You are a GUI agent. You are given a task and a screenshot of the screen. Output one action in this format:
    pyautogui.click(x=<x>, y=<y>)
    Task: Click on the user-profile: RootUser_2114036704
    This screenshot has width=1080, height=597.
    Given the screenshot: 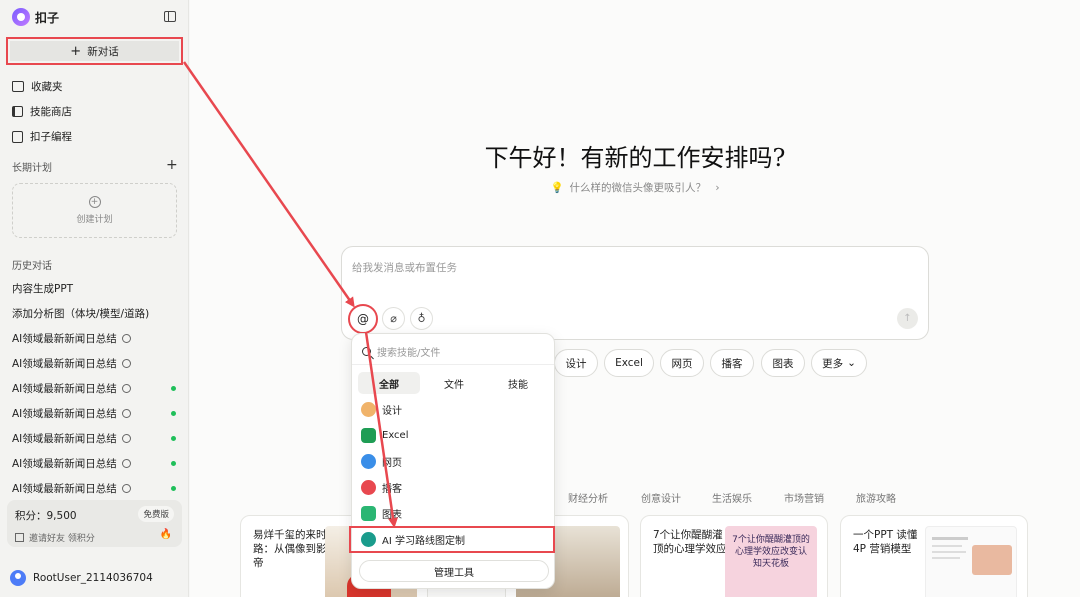 What is the action you would take?
    pyautogui.click(x=81, y=578)
    